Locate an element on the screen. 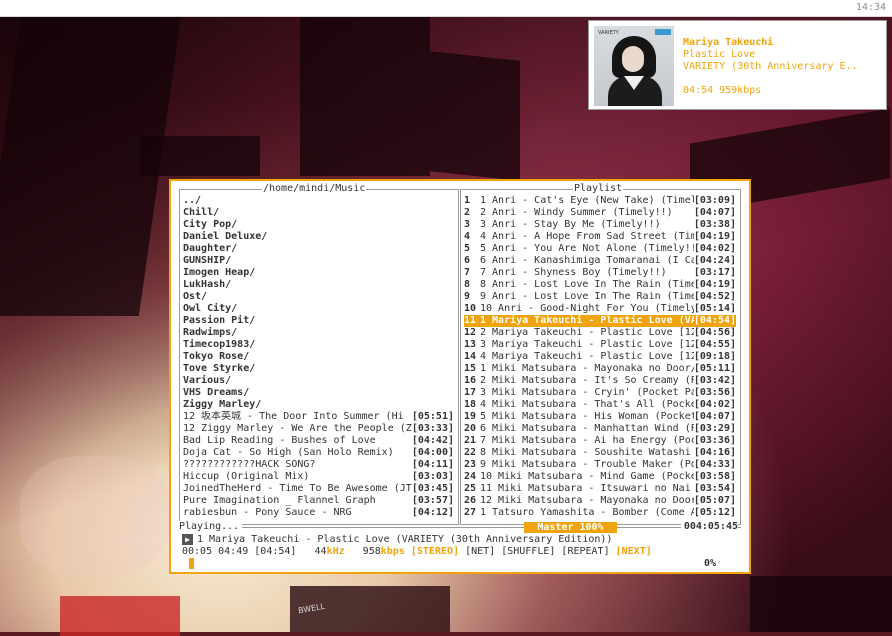  playlist-row: 7 7 Anri - Shyness Boy (Timely!!) [03:17] is located at coordinates (600, 273).